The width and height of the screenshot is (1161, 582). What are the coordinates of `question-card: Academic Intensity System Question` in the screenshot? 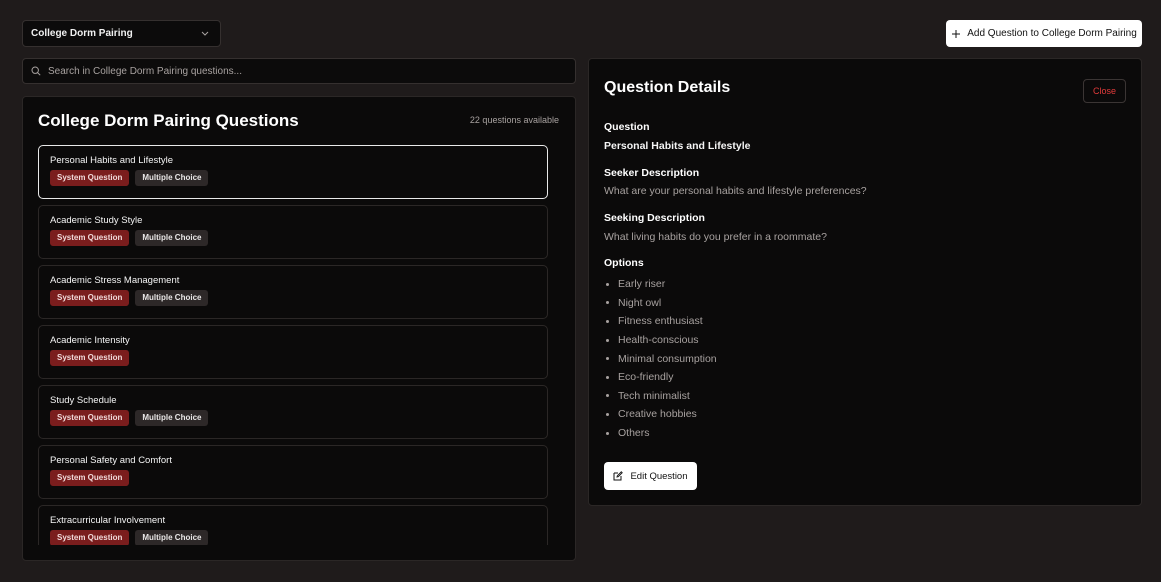 It's located at (293, 352).